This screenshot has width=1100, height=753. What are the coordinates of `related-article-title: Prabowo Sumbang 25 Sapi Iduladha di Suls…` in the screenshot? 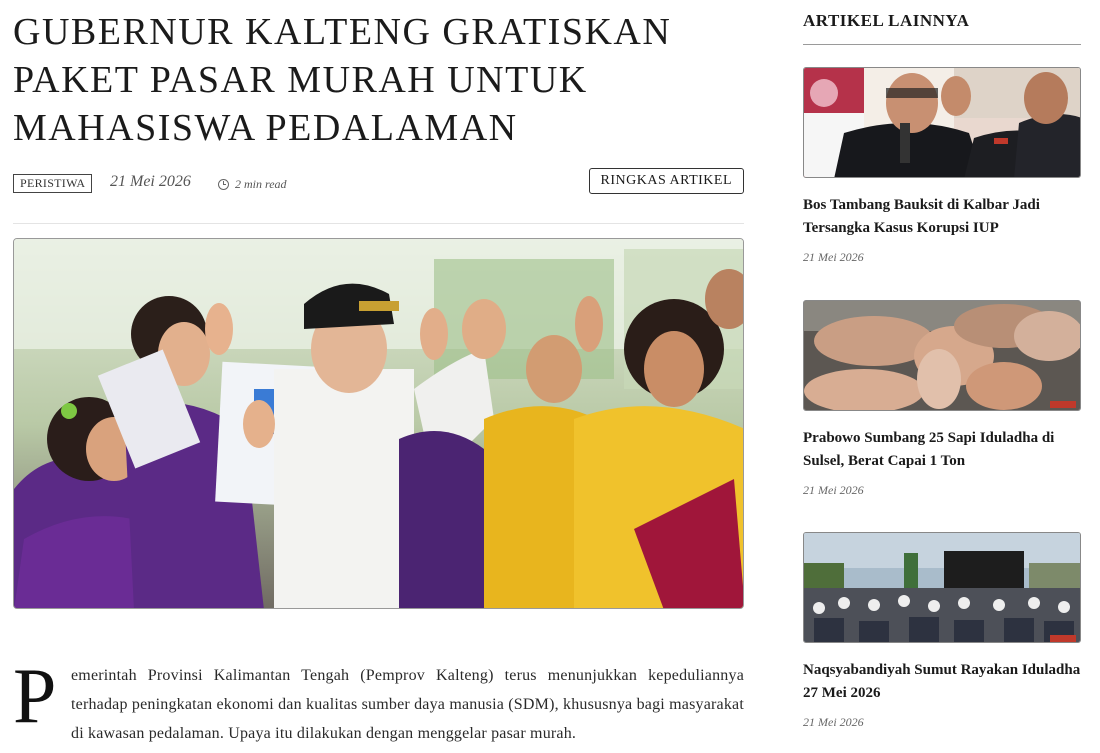 It's located at (942, 450).